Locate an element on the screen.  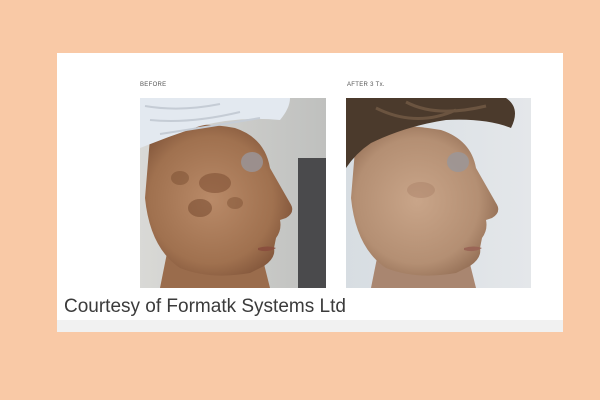
before-label: BEFORE is located at coordinates (153, 85).